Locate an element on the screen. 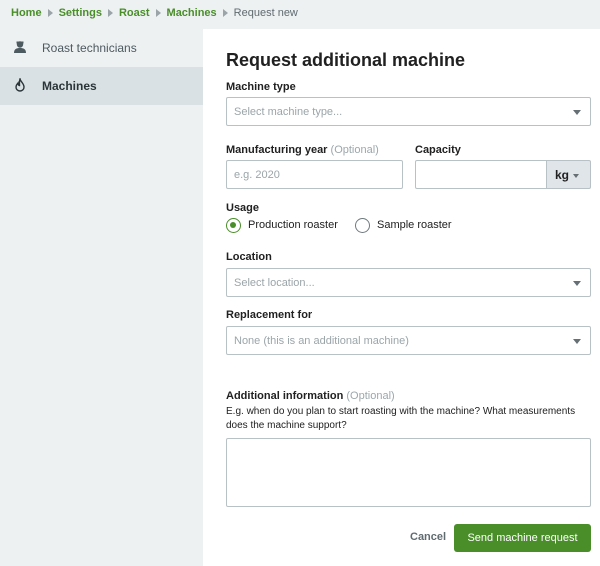 This screenshot has height=566, width=600. additional-info-label-text: Additional information is located at coordinates (285, 396).